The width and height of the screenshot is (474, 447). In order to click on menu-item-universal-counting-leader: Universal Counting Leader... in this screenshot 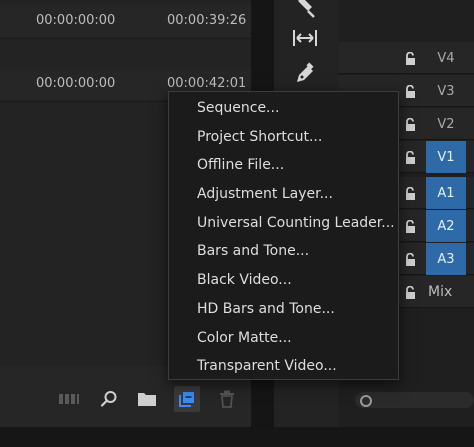, I will do `click(283, 223)`.